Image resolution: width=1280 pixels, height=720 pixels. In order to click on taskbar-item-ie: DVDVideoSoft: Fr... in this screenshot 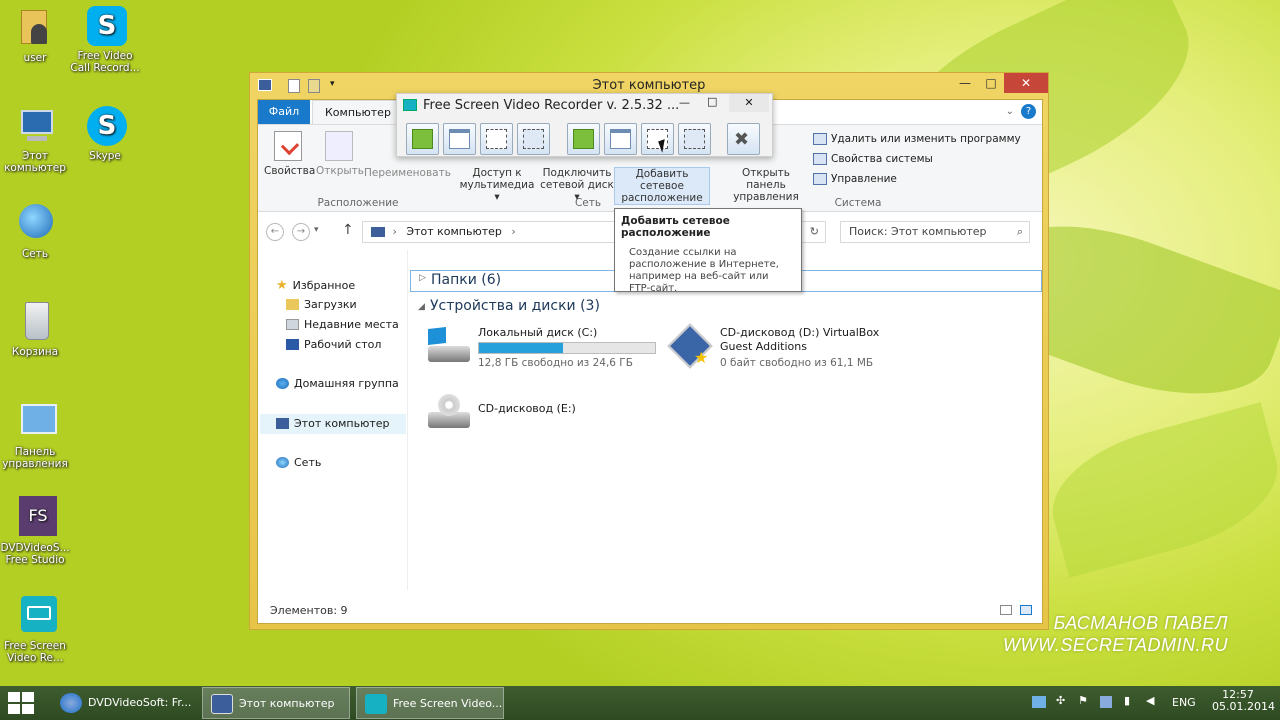, I will do `click(126, 703)`.